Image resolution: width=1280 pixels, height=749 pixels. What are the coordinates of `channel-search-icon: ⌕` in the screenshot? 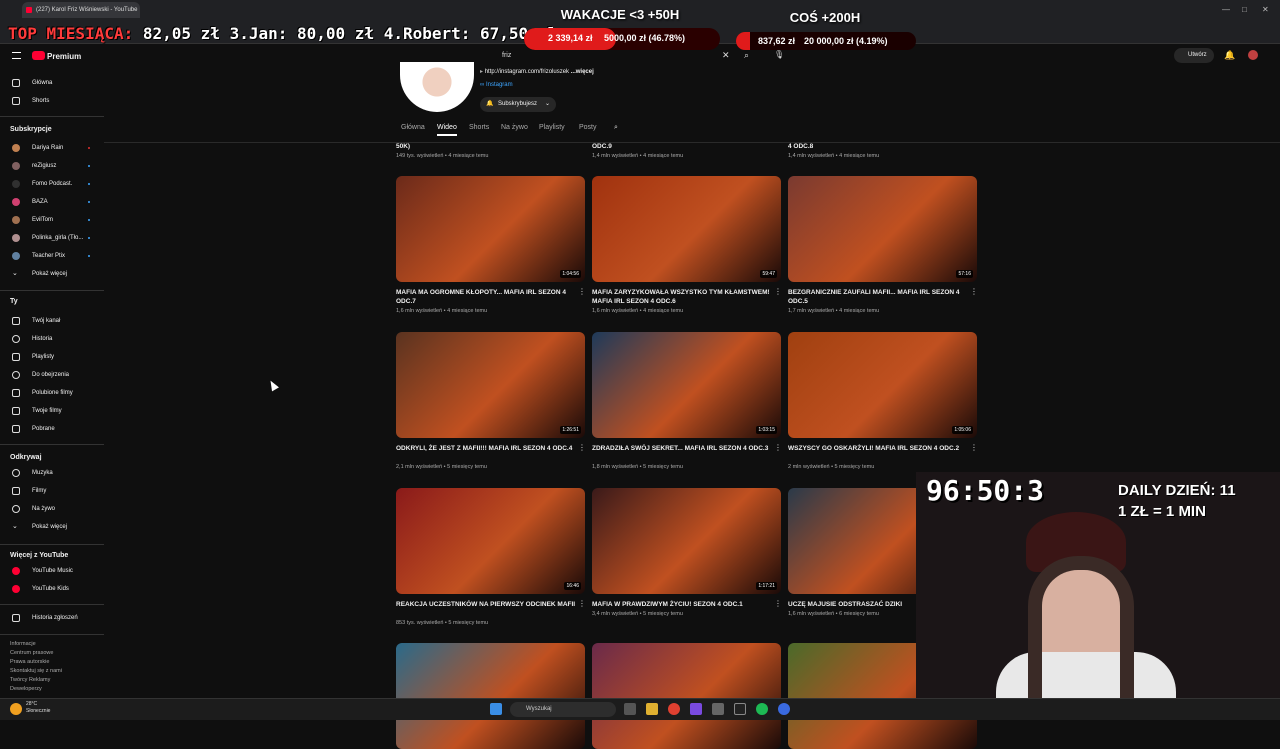 It's located at (616, 128).